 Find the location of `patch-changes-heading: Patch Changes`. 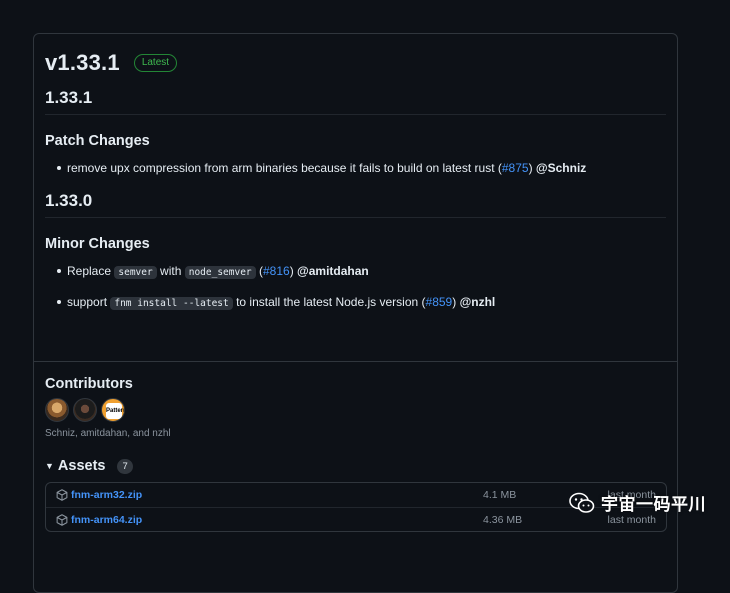

patch-changes-heading: Patch Changes is located at coordinates (97, 141).